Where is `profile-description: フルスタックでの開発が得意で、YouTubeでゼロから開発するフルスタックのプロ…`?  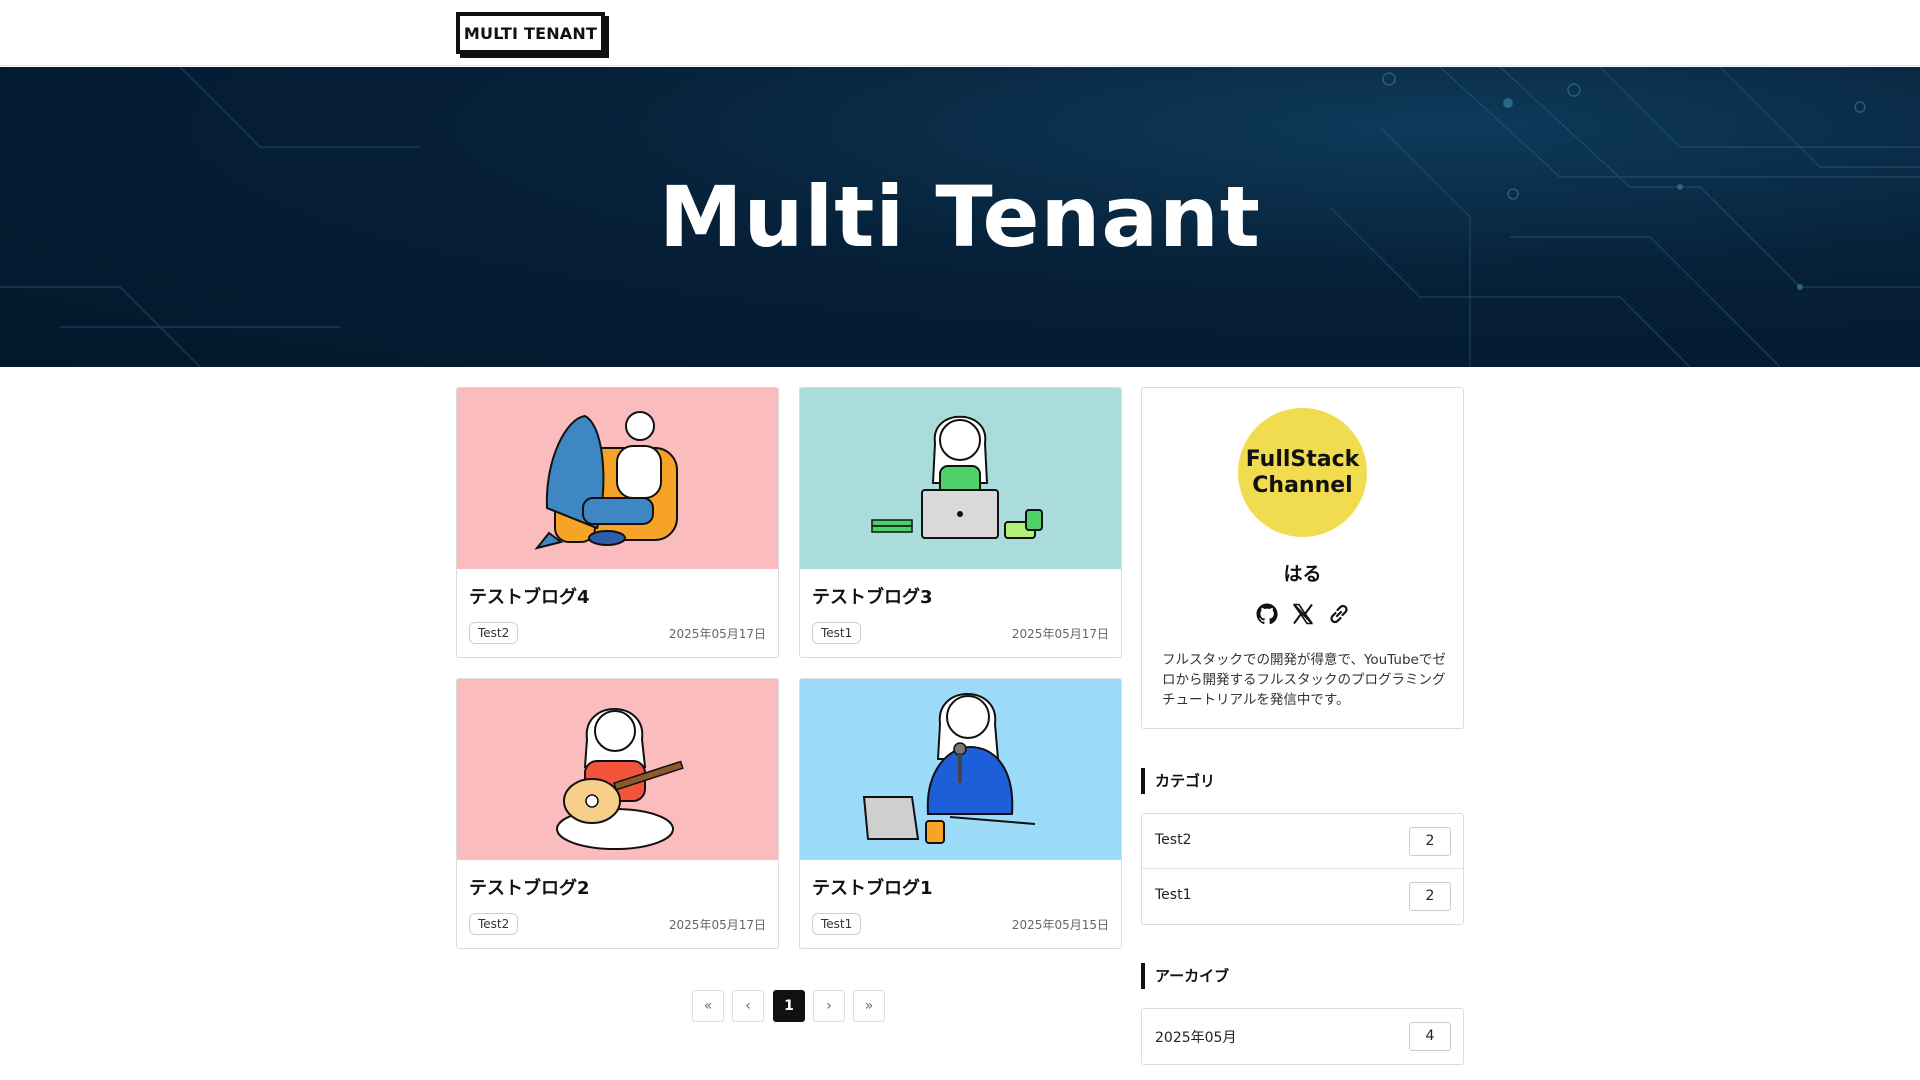 profile-description: フルスタックでの開発が得意で、YouTubeでゼロから開発するフルスタックのプロ… is located at coordinates (1304, 680).